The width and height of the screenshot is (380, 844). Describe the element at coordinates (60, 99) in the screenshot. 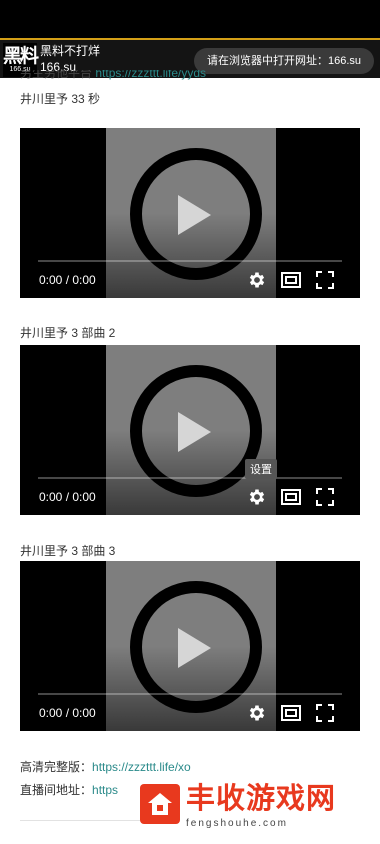

I see `video-title-1: 井川里予 33 秒` at that location.